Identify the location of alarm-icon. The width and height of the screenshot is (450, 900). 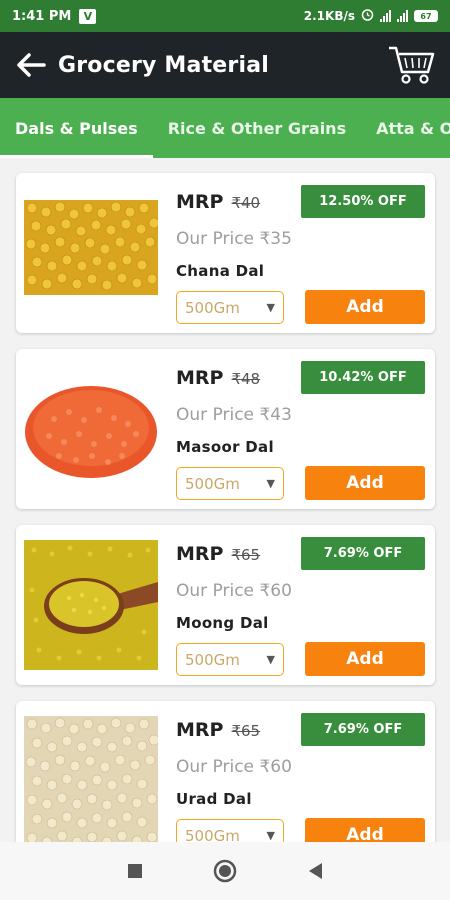
(367, 16).